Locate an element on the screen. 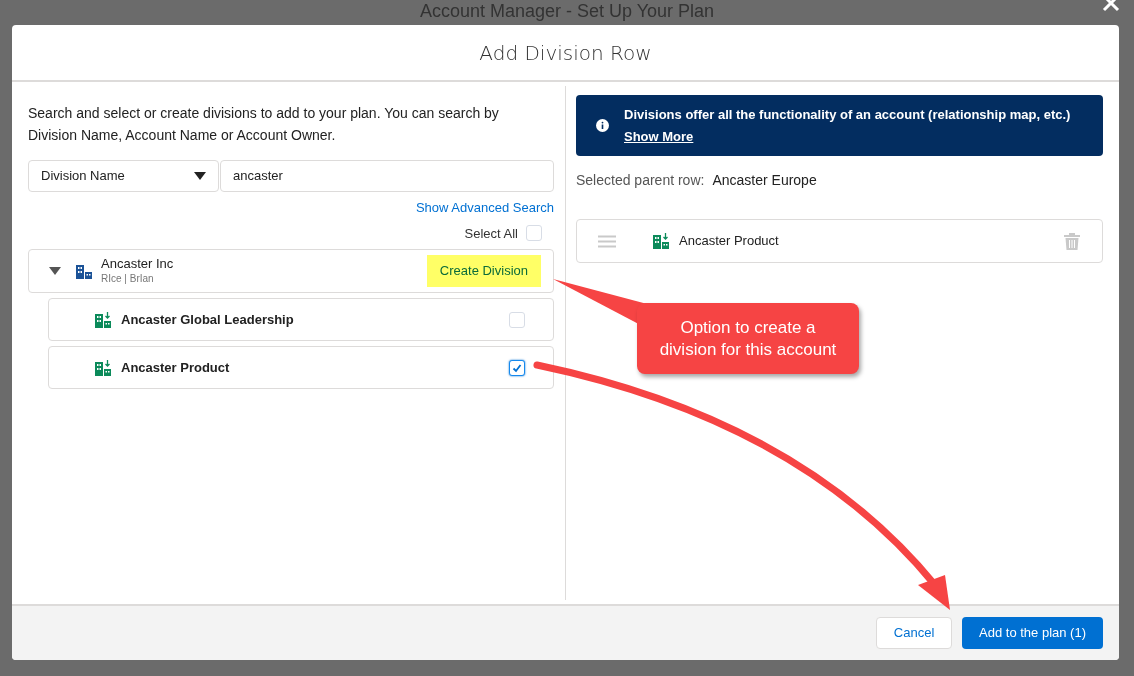 Image resolution: width=1134 pixels, height=676 pixels. parent-row-label: Selected parent row: is located at coordinates (640, 180).